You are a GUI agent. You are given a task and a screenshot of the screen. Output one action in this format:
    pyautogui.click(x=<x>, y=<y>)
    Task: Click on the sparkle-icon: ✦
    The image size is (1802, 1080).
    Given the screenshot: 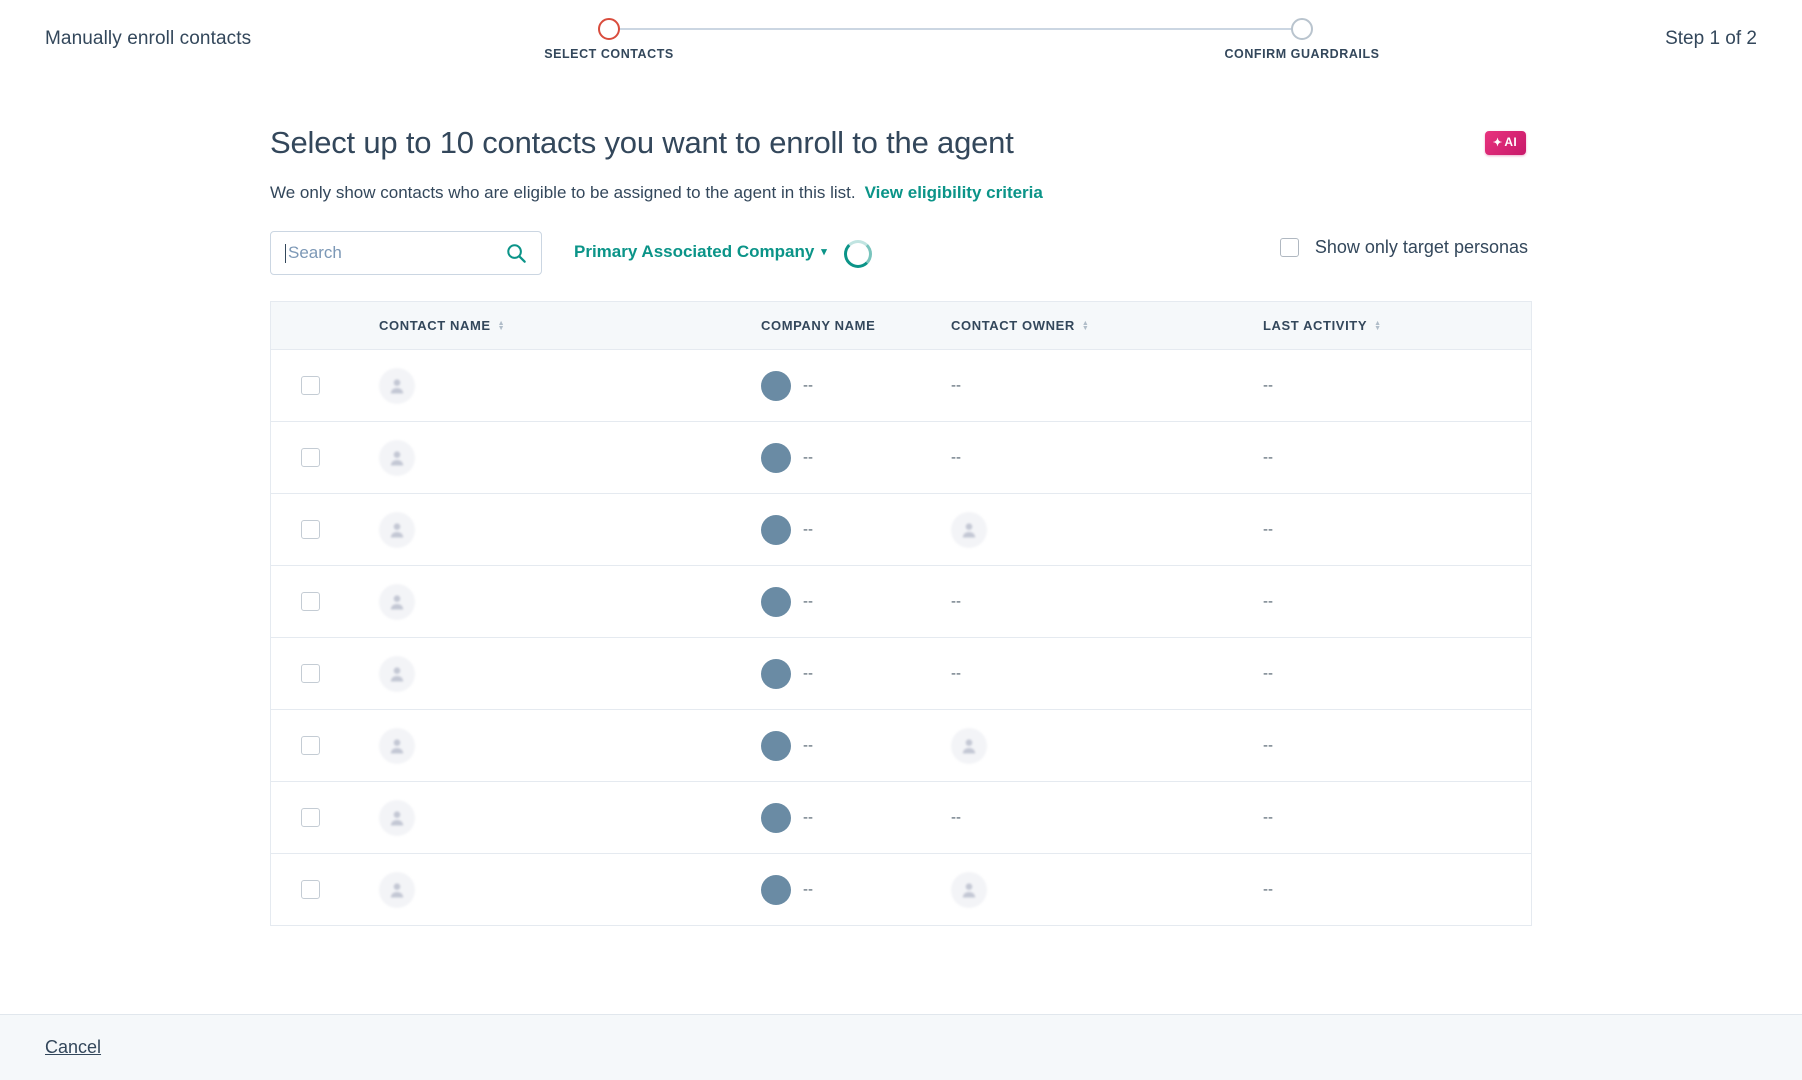 What is the action you would take?
    pyautogui.click(x=1497, y=143)
    